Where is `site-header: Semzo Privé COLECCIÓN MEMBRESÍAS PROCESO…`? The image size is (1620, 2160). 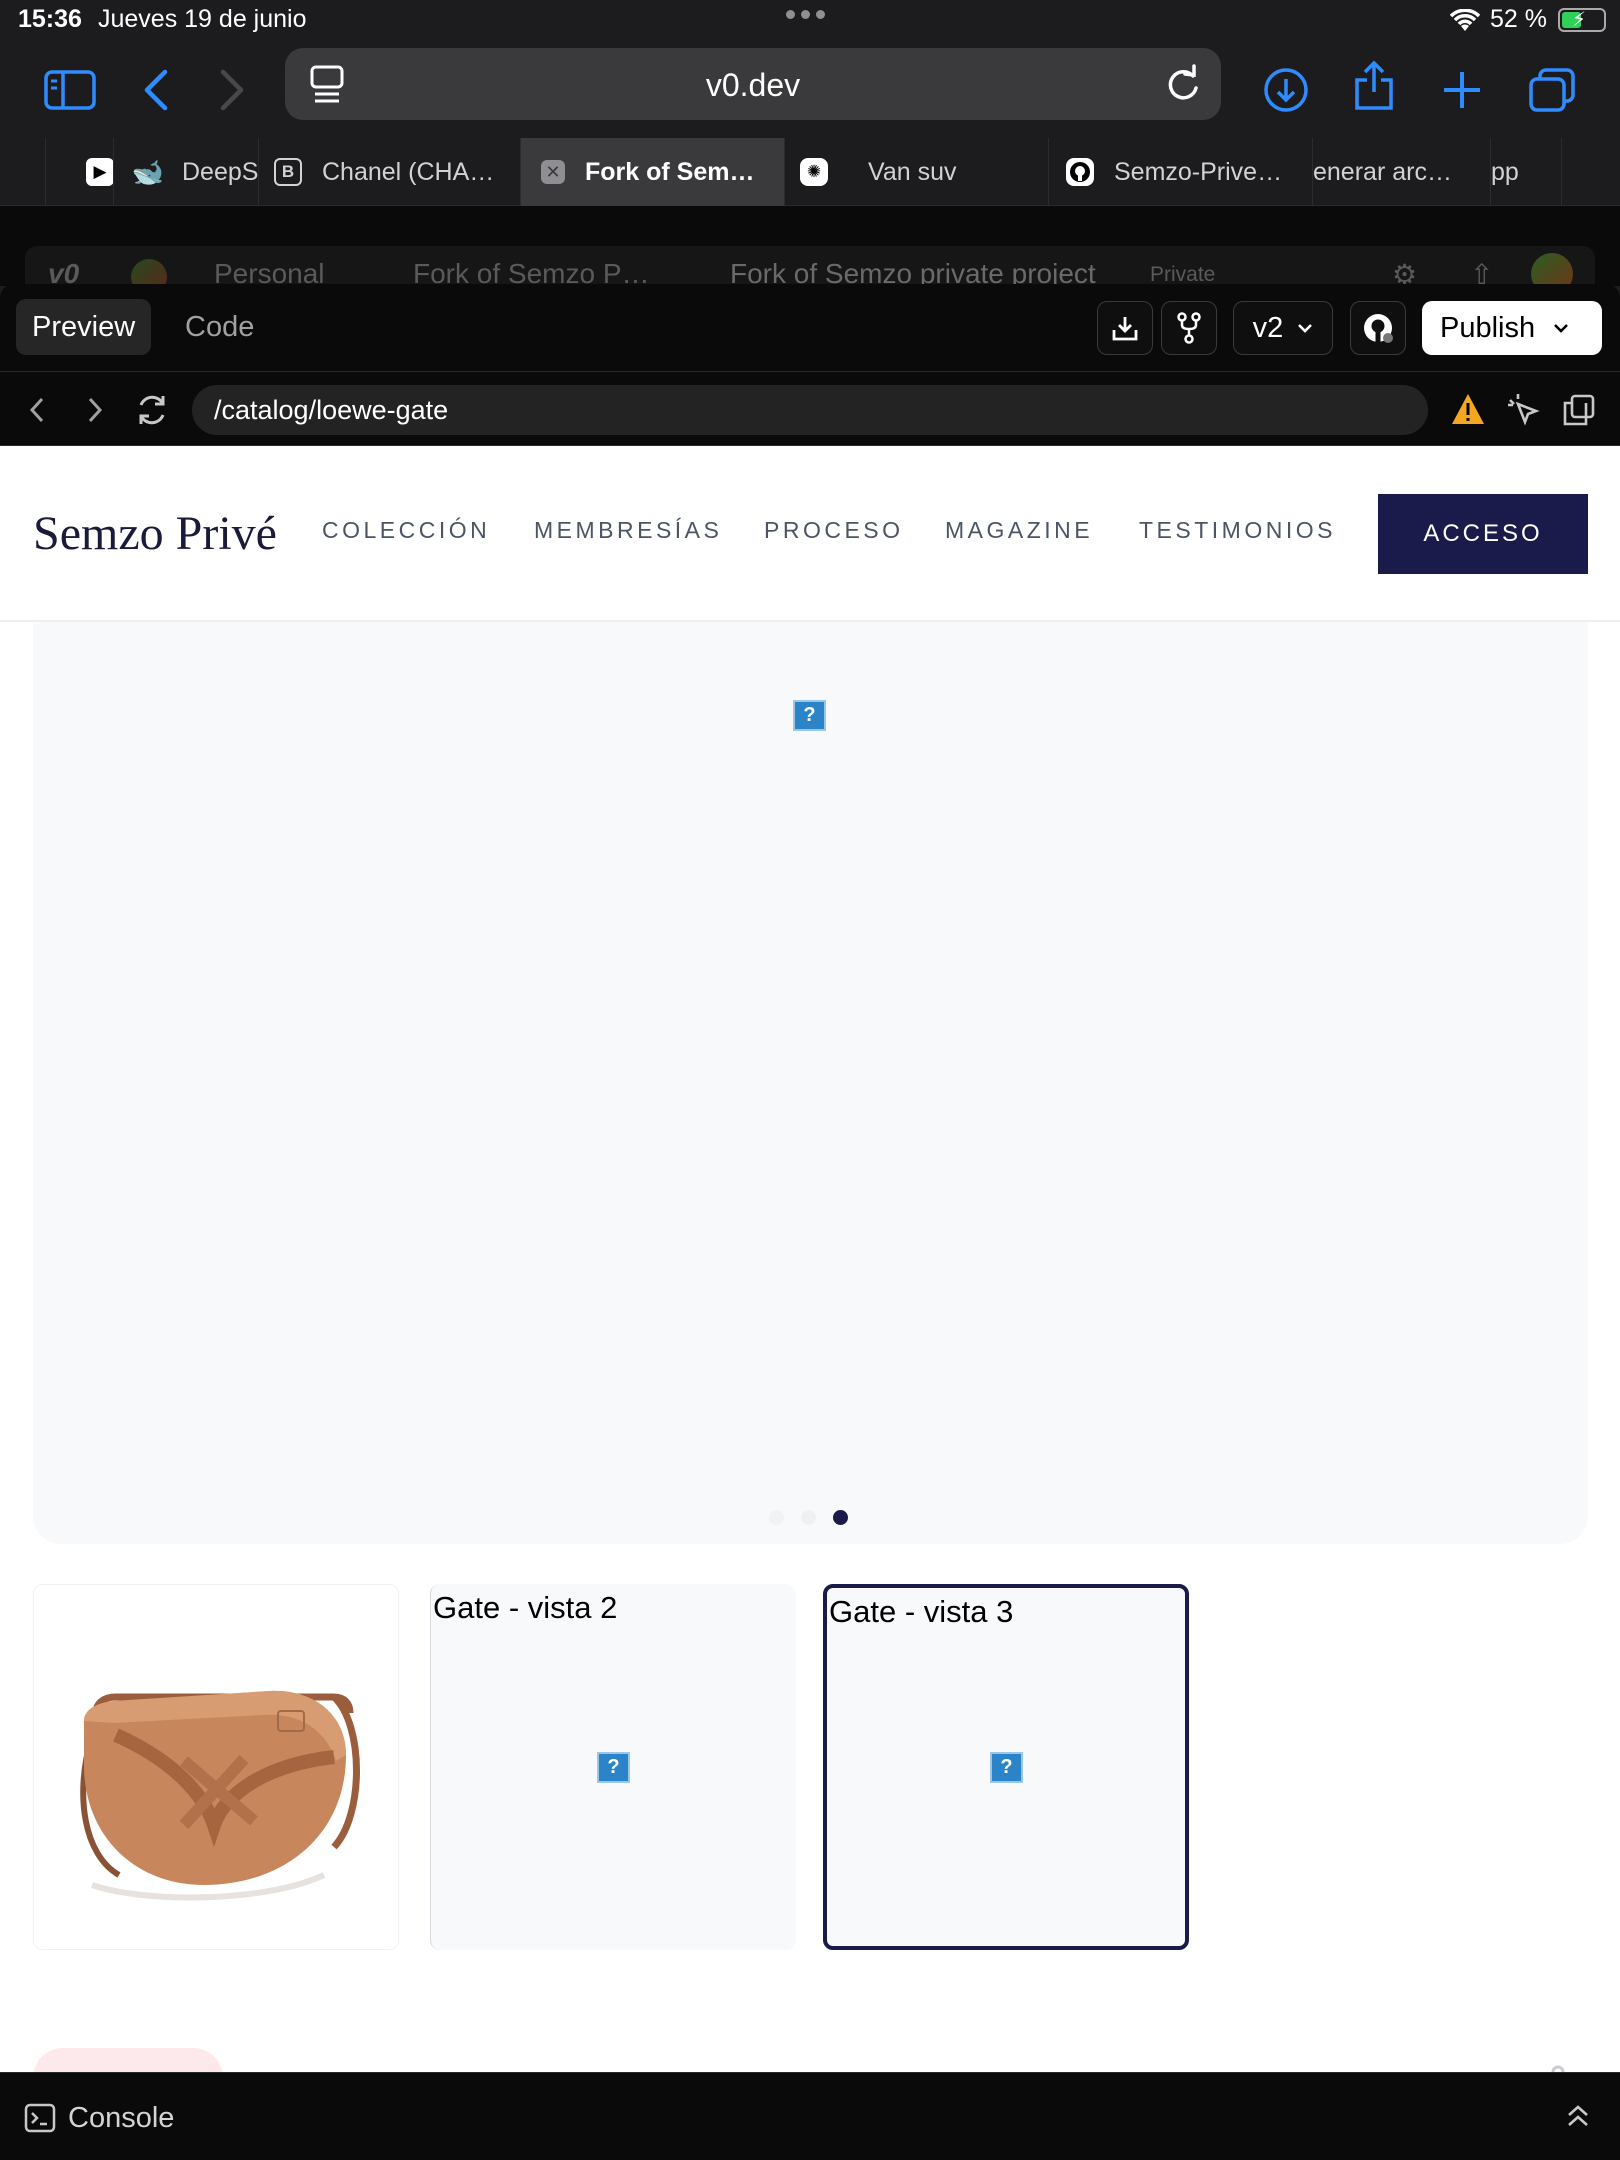 site-header: Semzo Privé COLECCIÓN MEMBRESÍAS PROCESO… is located at coordinates (810, 534).